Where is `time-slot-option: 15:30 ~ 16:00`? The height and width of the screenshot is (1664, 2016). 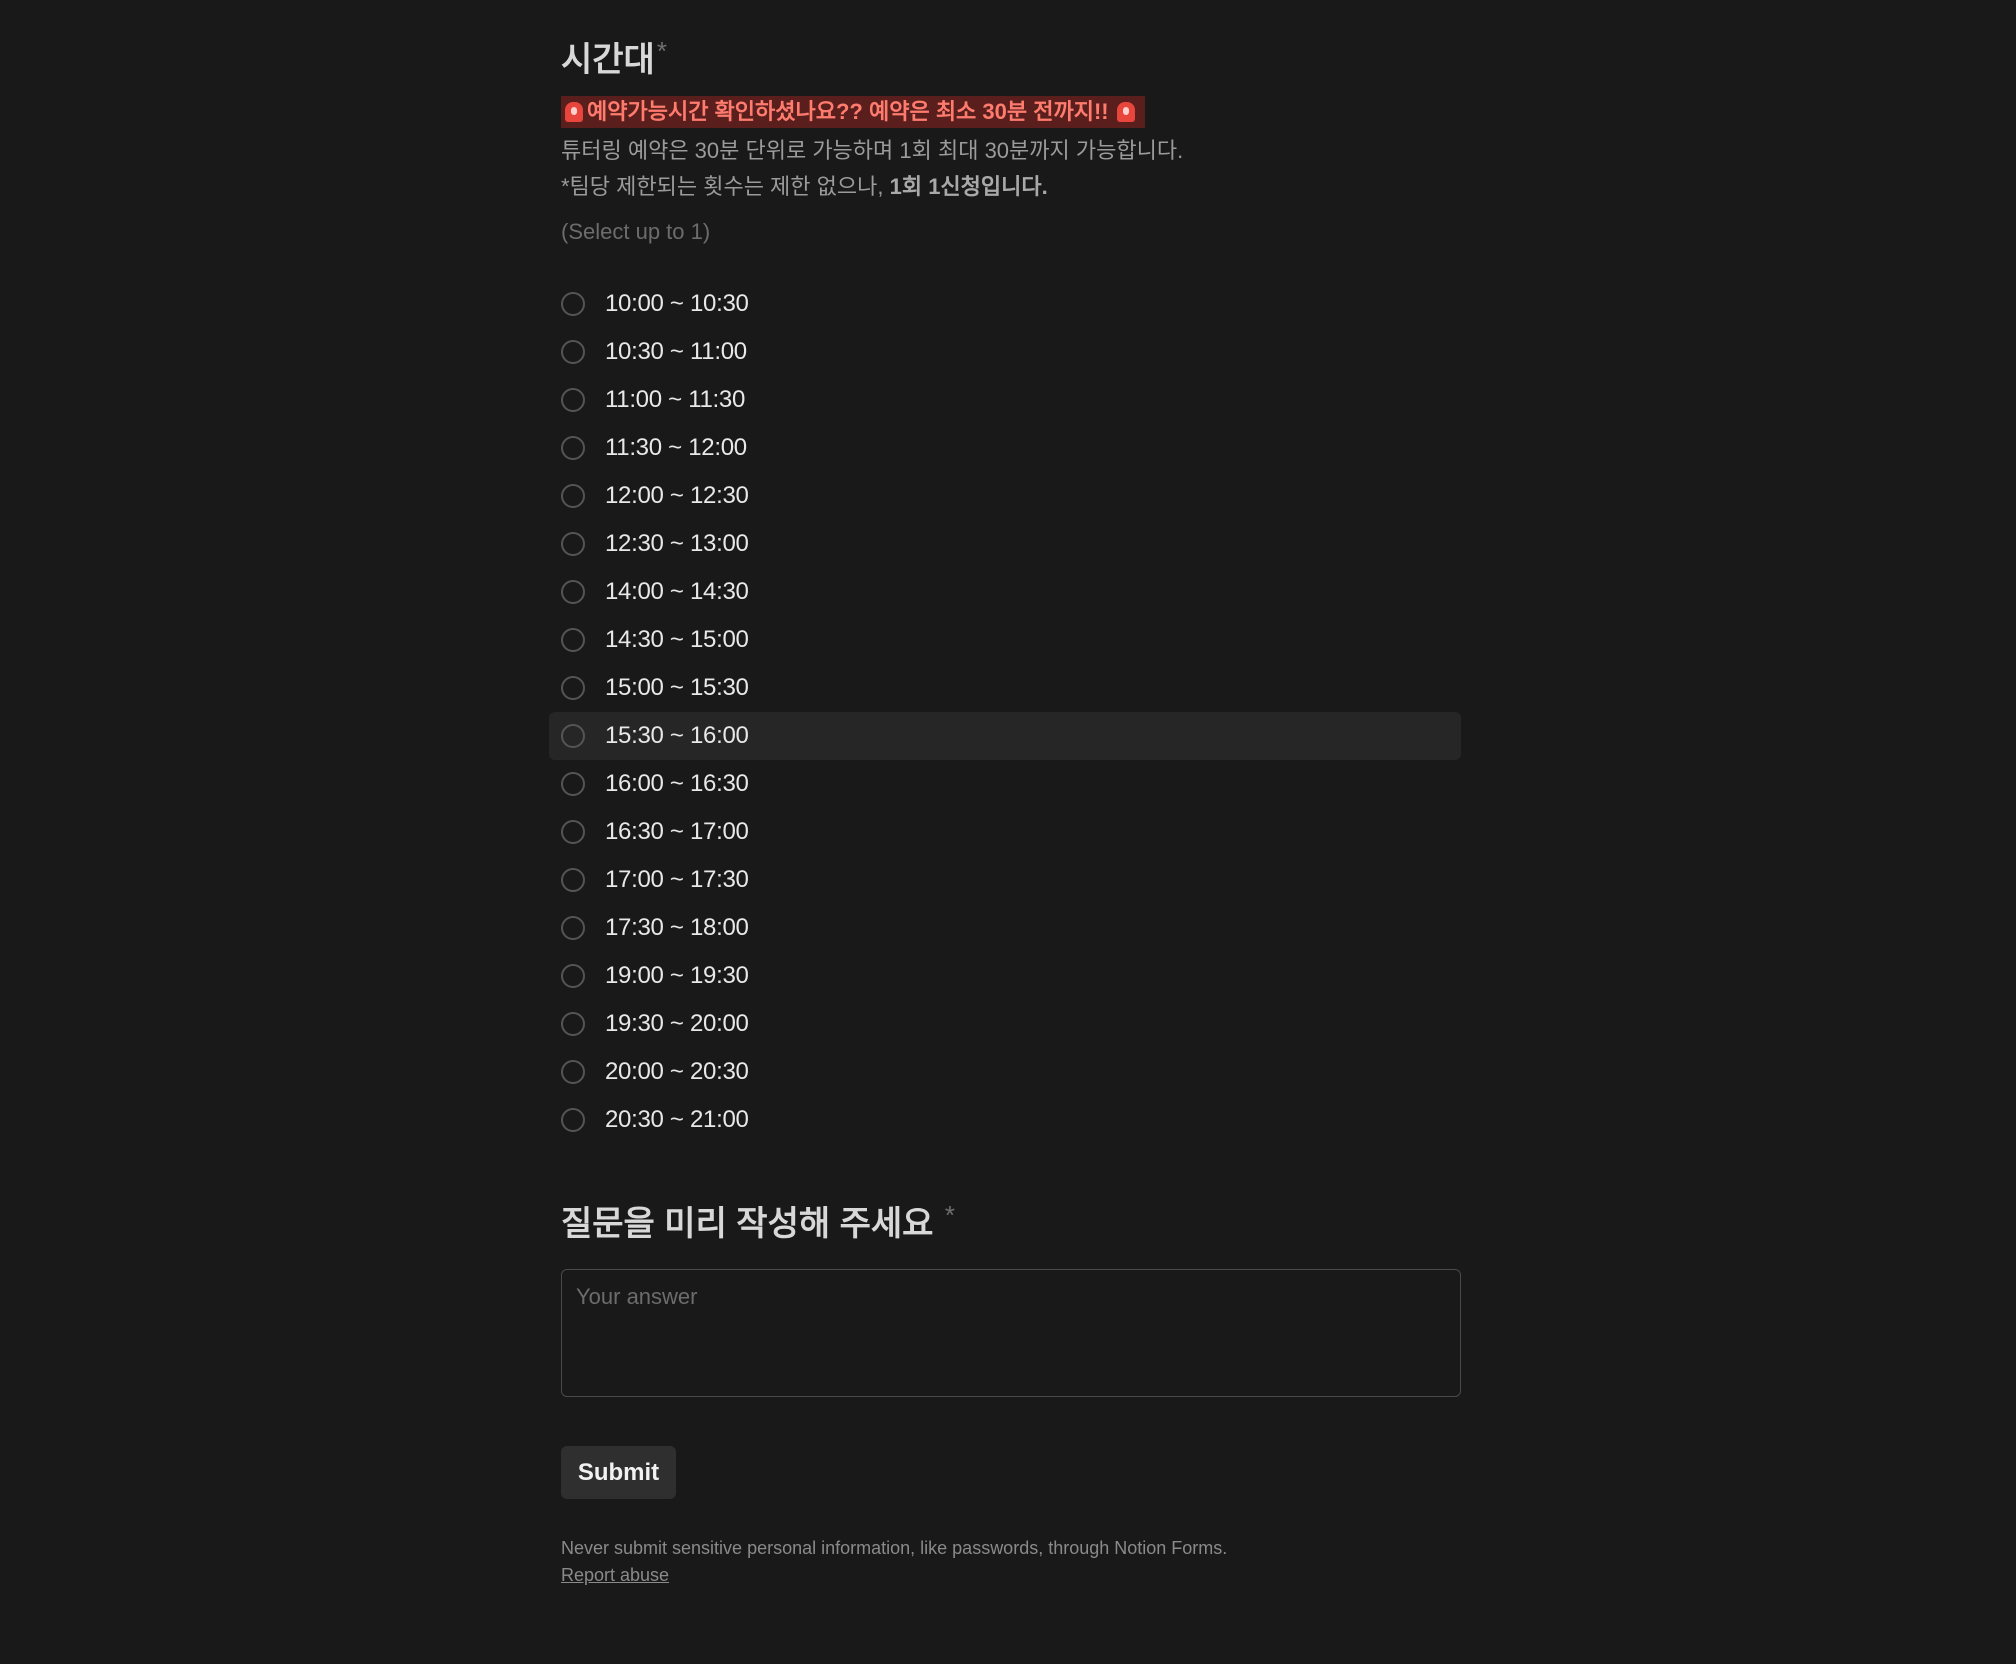
time-slot-option: 15:30 ~ 16:00 is located at coordinates (1005, 736).